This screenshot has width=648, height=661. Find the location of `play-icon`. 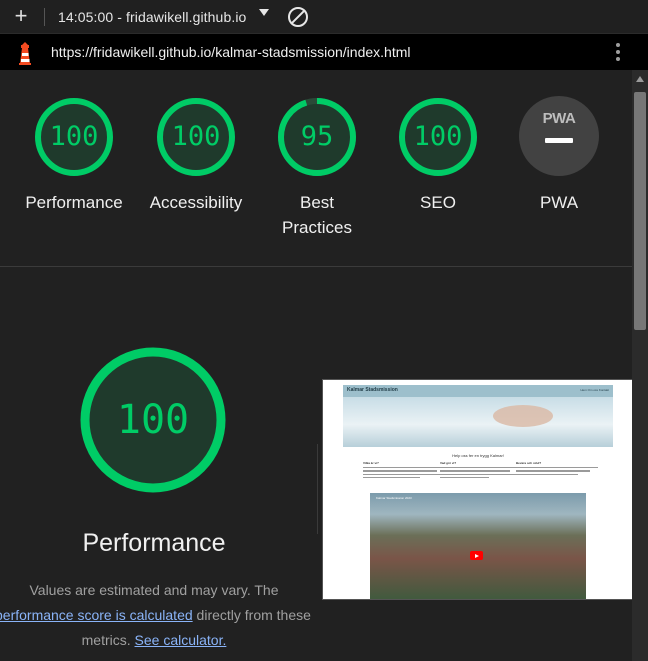

play-icon is located at coordinates (476, 555).